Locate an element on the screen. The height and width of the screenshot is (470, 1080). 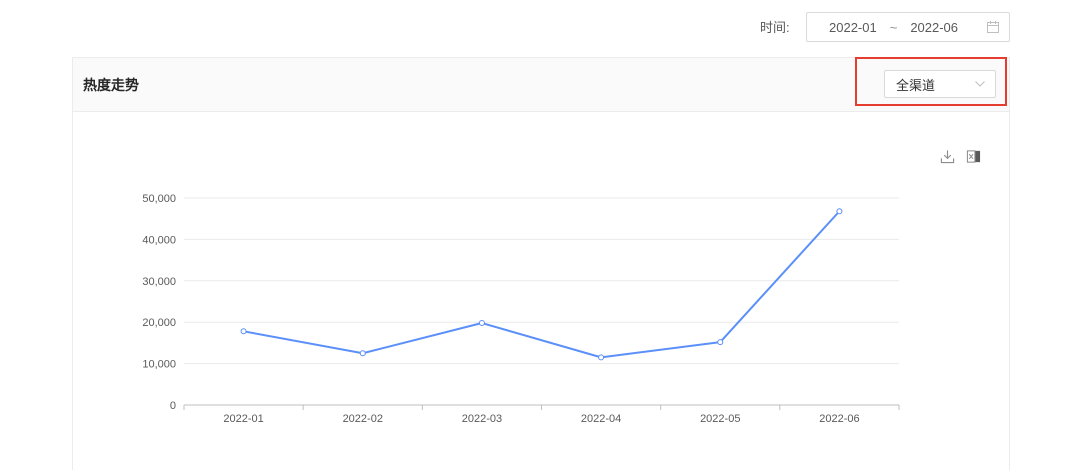
channel-select: 全渠道 is located at coordinates (940, 84).